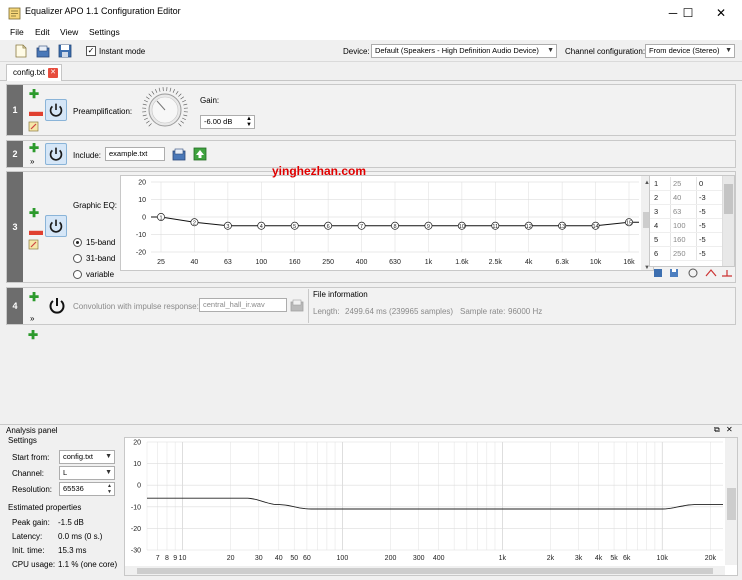 The height and width of the screenshot is (580, 742). Describe the element at coordinates (551, 558) in the screenshot. I see `x-tick-label: 2k` at that location.